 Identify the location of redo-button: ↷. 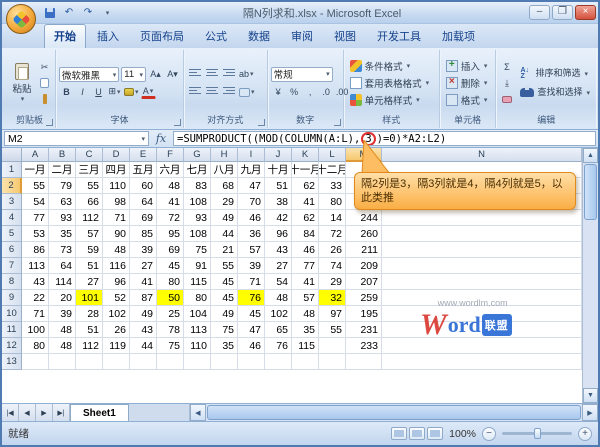
(88, 12).